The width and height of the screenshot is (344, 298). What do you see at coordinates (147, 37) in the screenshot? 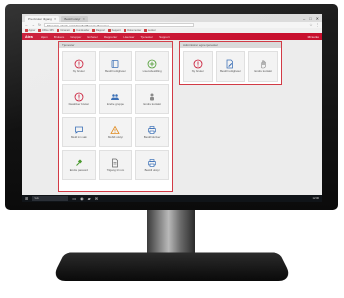
I see `nav-item: Tjenester` at bounding box center [147, 37].